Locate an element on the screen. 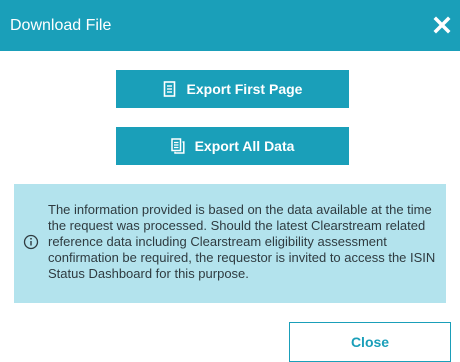 The image size is (460, 362). export-all-data-label: Export All Data is located at coordinates (244, 146).